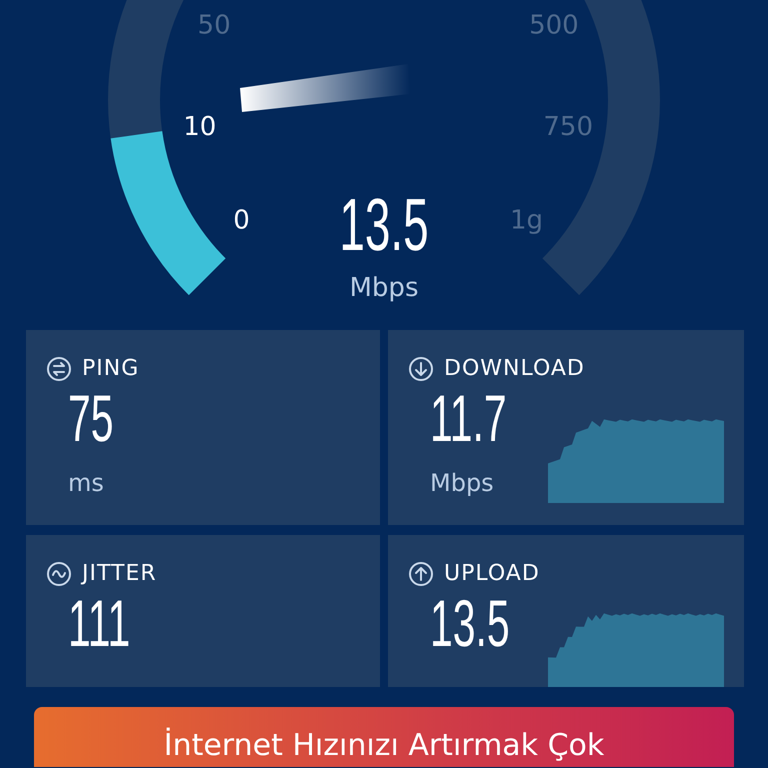 Image resolution: width=768 pixels, height=768 pixels. I want to click on scale-label: 1g, so click(526, 221).